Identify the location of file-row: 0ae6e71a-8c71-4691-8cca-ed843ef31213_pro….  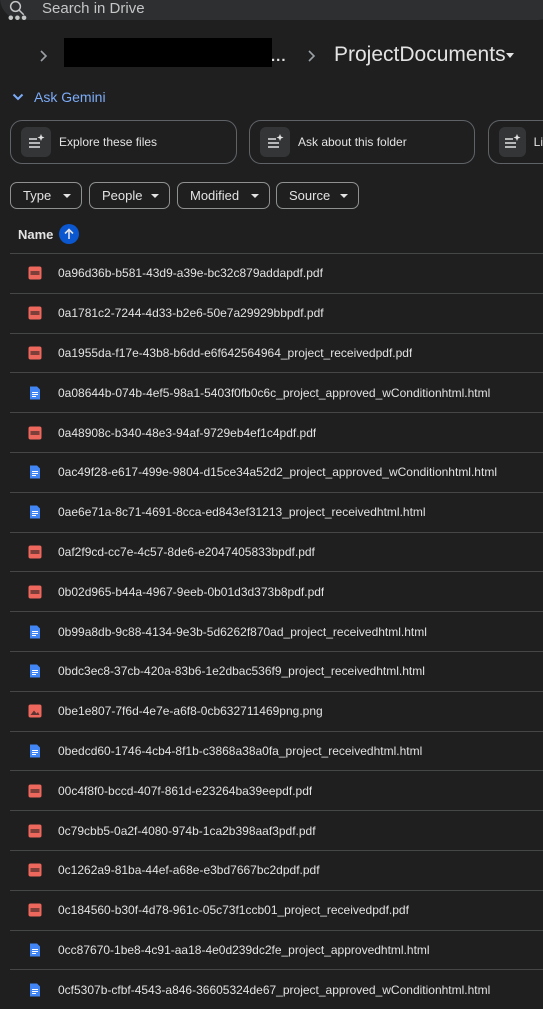
(276, 511).